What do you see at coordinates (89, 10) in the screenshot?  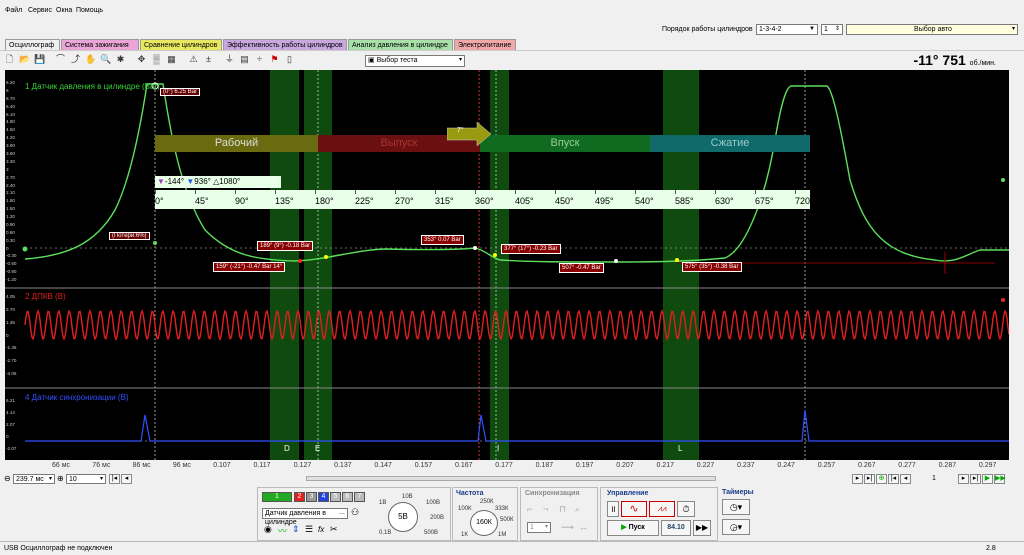 I see `menu-help: Помощь` at bounding box center [89, 10].